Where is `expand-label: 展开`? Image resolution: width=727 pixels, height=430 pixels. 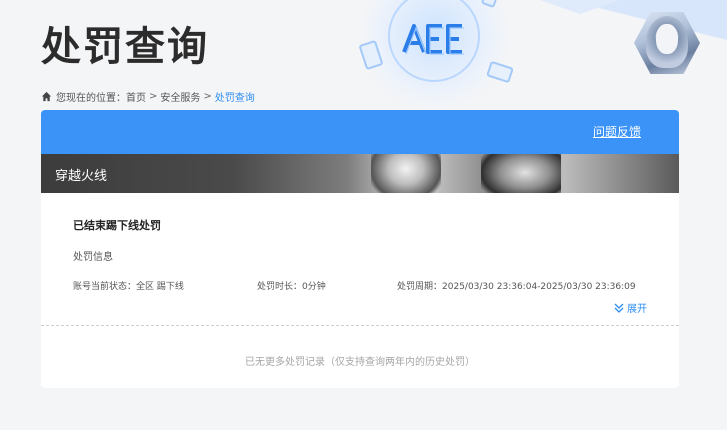
expand-label: 展开 is located at coordinates (637, 309).